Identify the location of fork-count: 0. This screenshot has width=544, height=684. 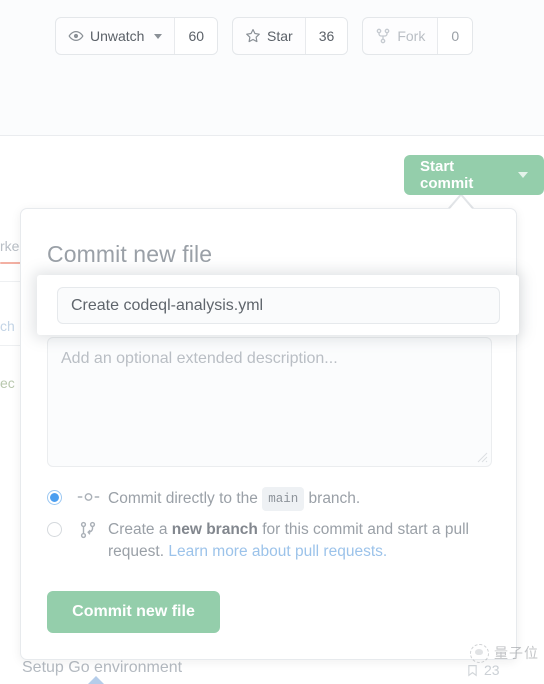
(455, 36).